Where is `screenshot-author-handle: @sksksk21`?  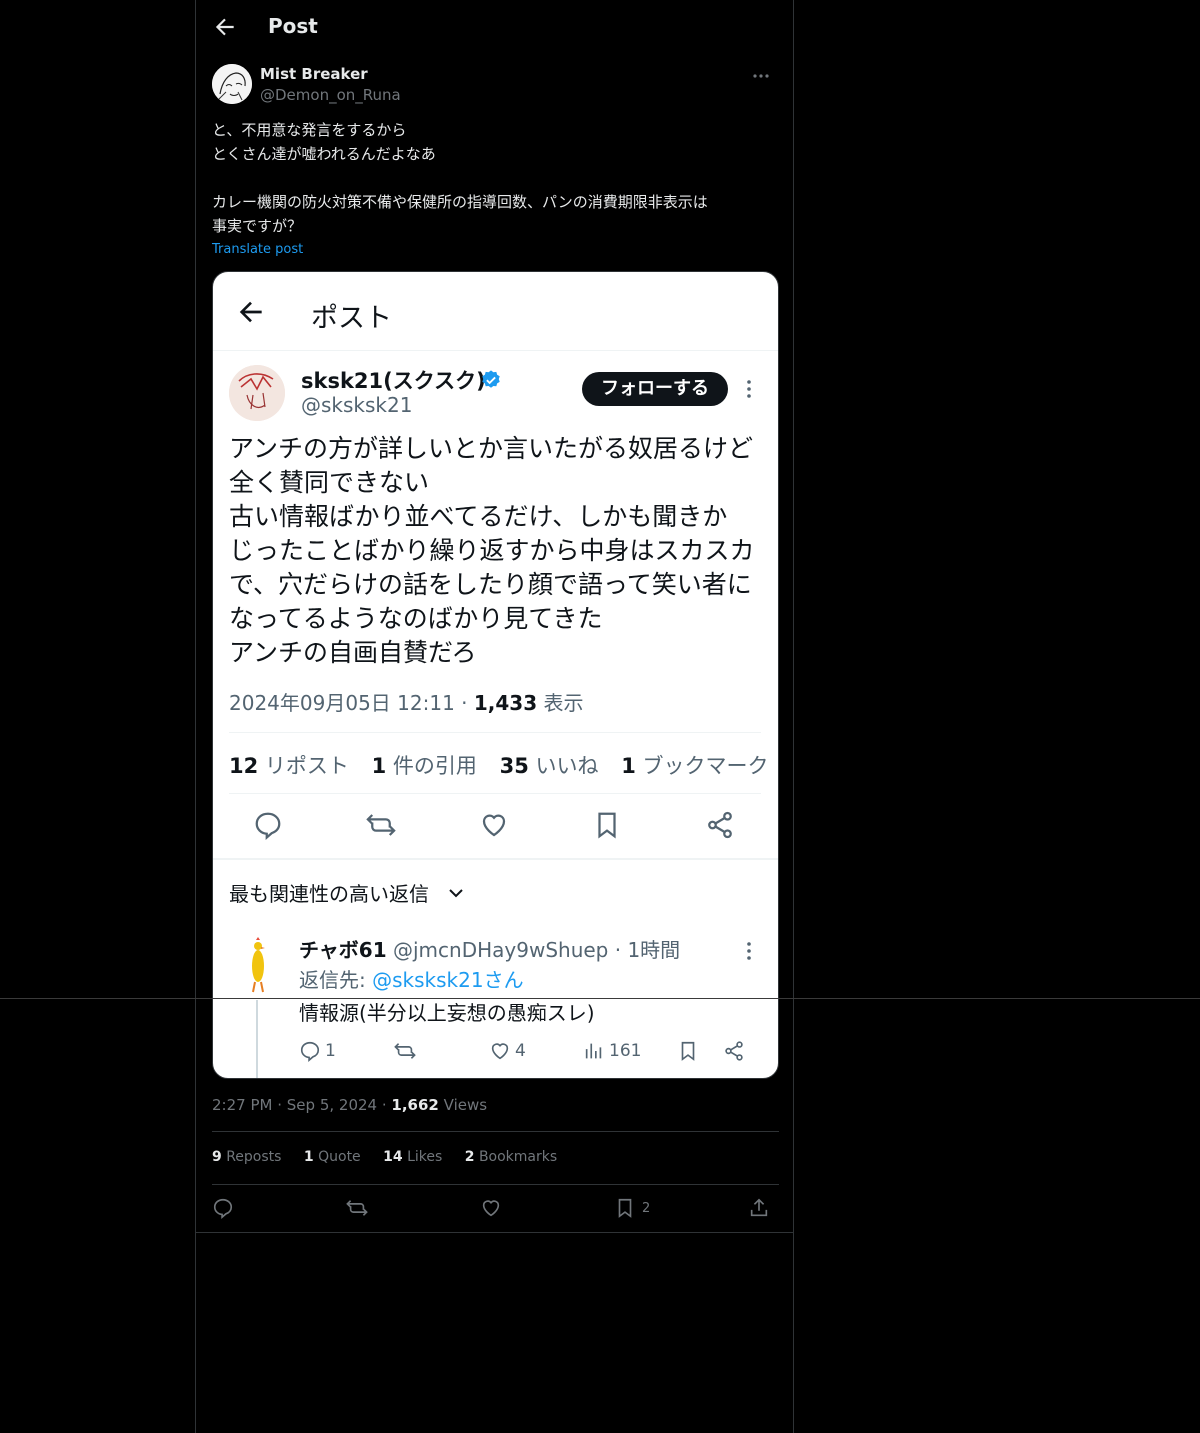
screenshot-author-handle: @sksksk21 is located at coordinates (357, 405).